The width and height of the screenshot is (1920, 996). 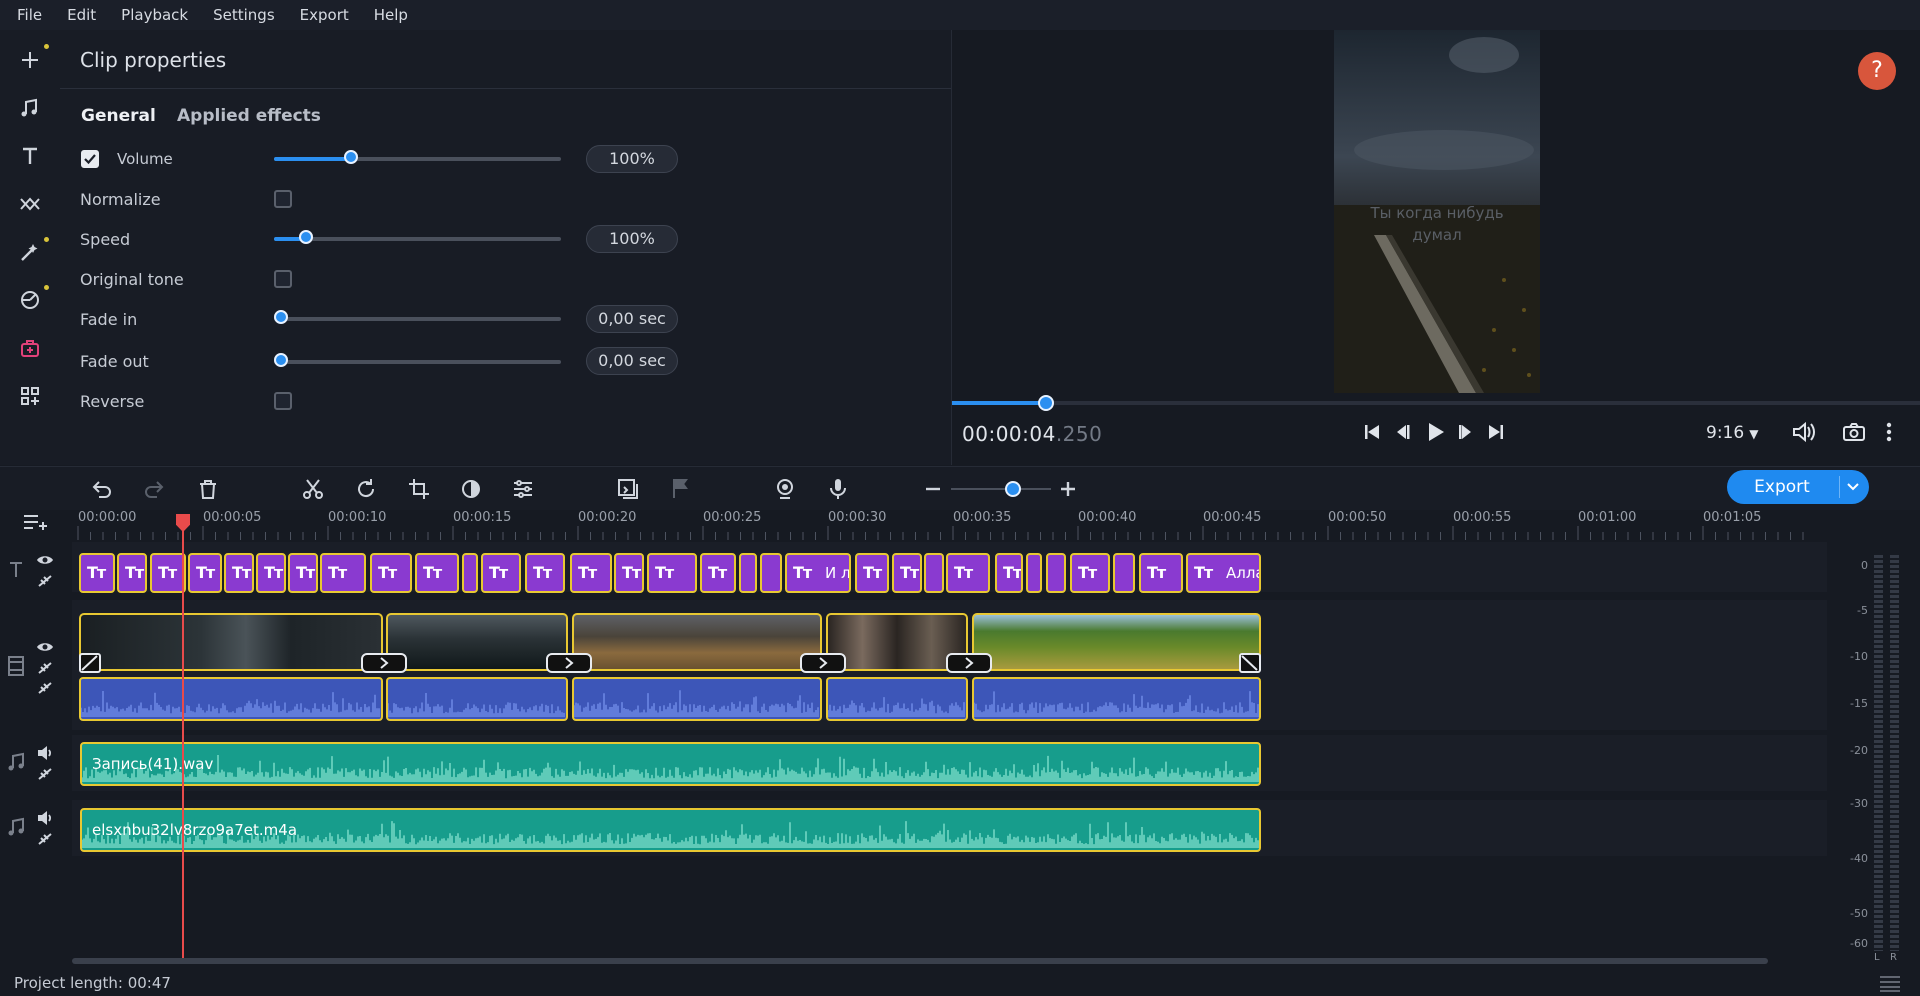 What do you see at coordinates (632, 361) in the screenshot?
I see `fade-out-value-field: 0,00 sec` at bounding box center [632, 361].